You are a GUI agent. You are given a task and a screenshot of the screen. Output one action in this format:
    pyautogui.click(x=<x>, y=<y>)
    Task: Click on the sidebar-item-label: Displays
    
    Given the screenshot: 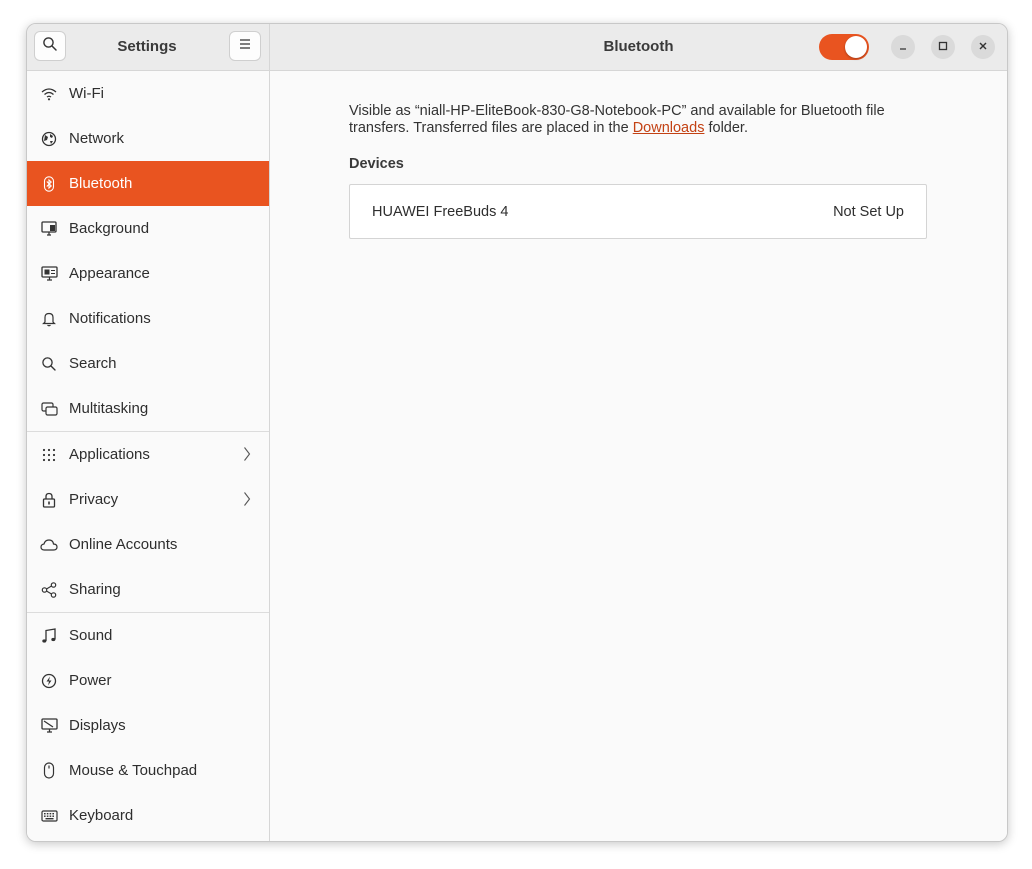 What is the action you would take?
    pyautogui.click(x=97, y=725)
    